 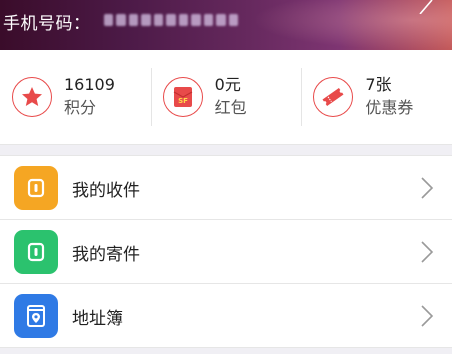 I want to click on phone-number-masked: •••••••••••, so click(x=171, y=20).